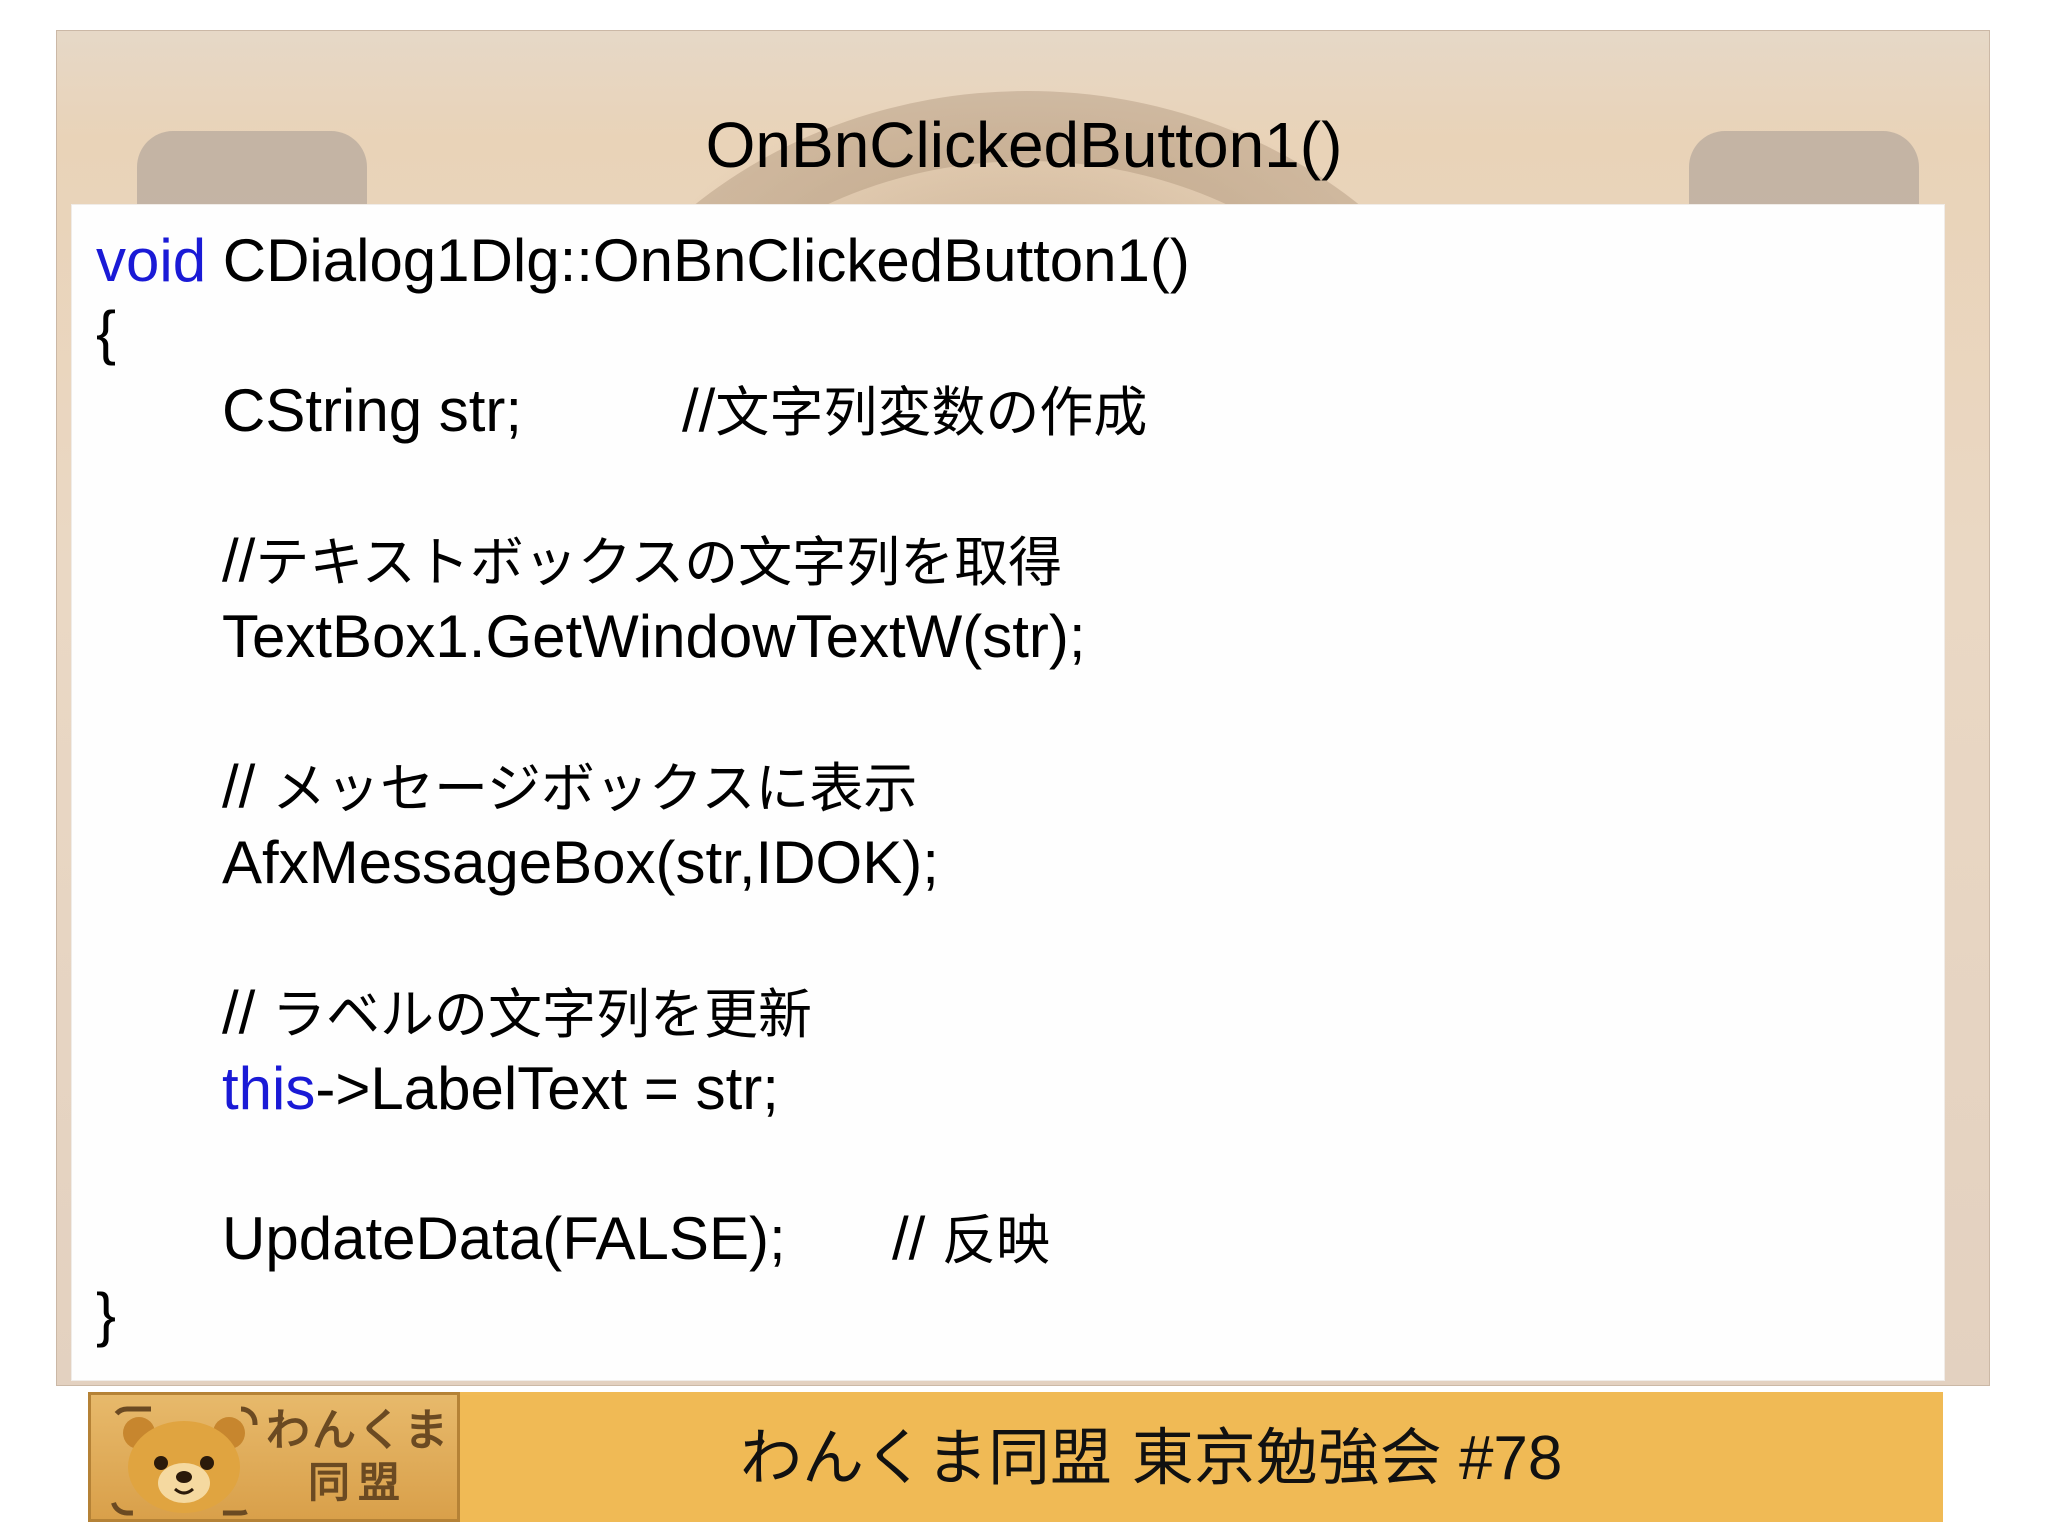  What do you see at coordinates (106, 1314) in the screenshot?
I see `close-brace: }` at bounding box center [106, 1314].